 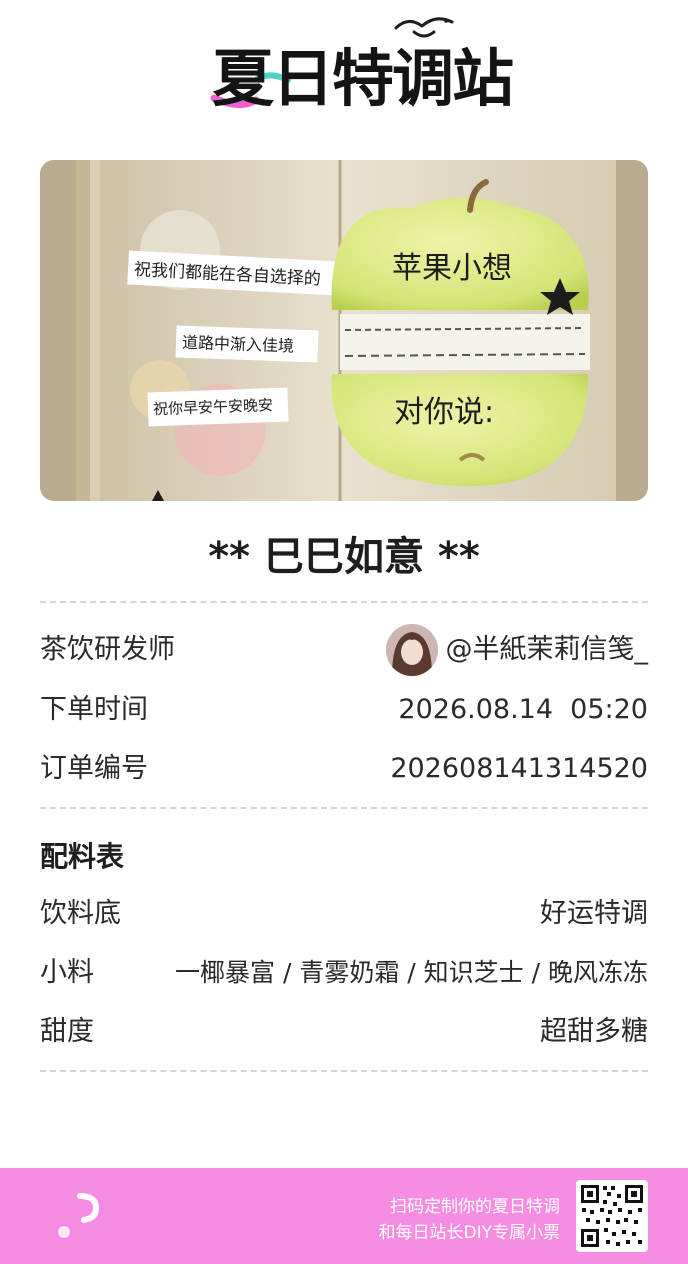 I want to click on sweetness-value: 超甜多糖, so click(x=594, y=1031).